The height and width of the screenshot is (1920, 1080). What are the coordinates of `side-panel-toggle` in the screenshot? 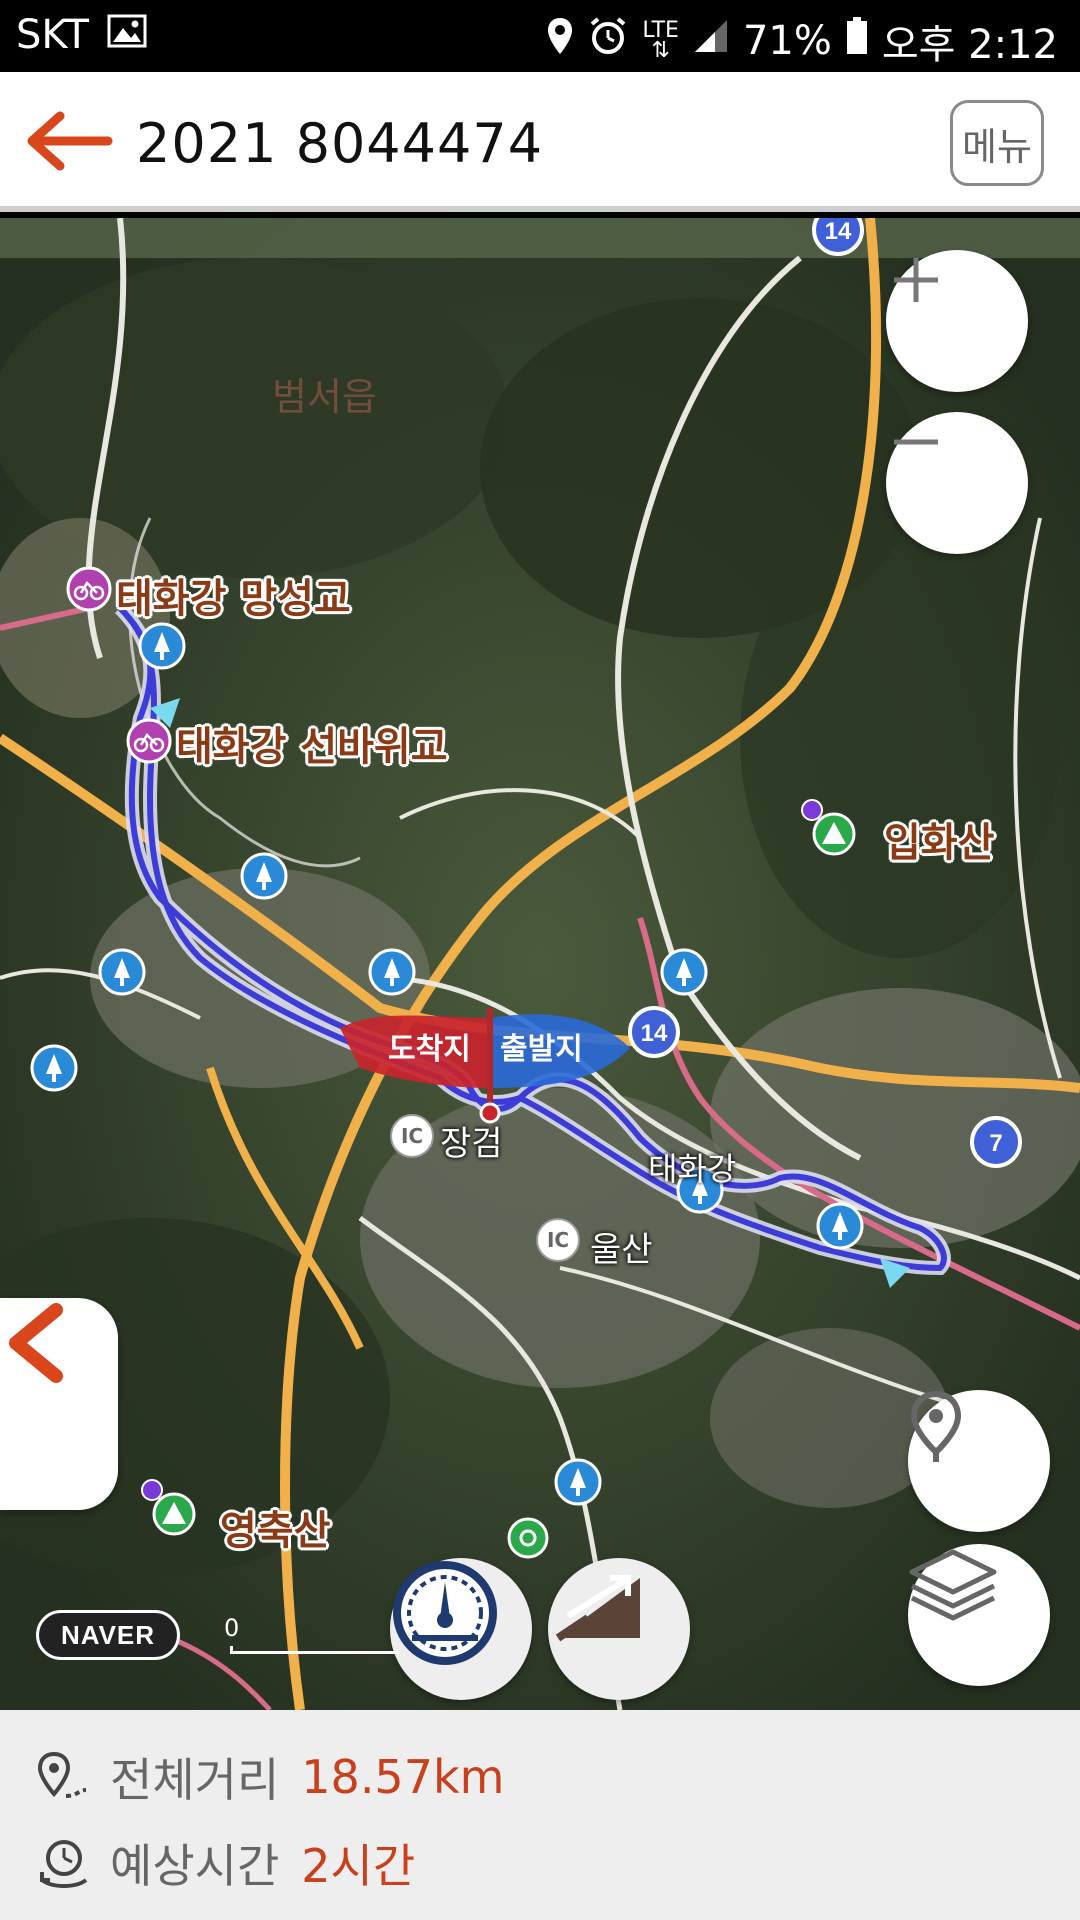 It's located at (59, 1404).